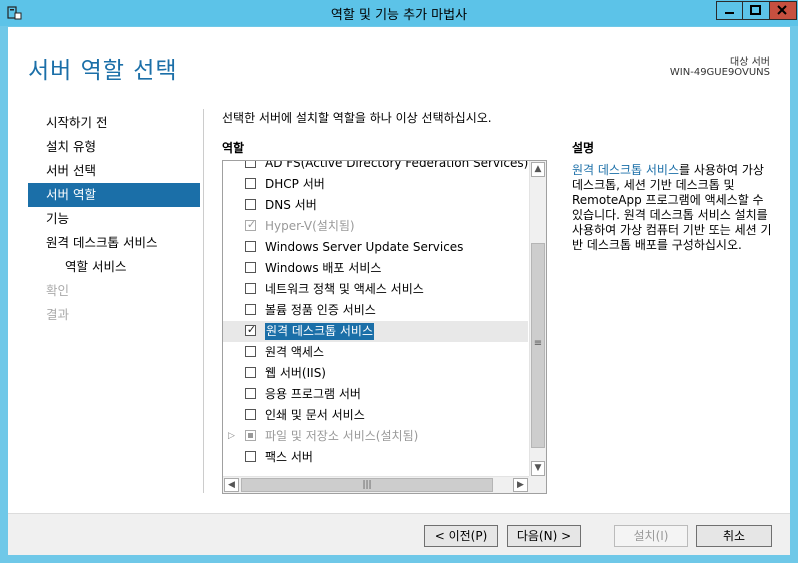 The width and height of the screenshot is (798, 563). I want to click on target-server-name: WIN-49GUE9OVUNS, so click(719, 72).